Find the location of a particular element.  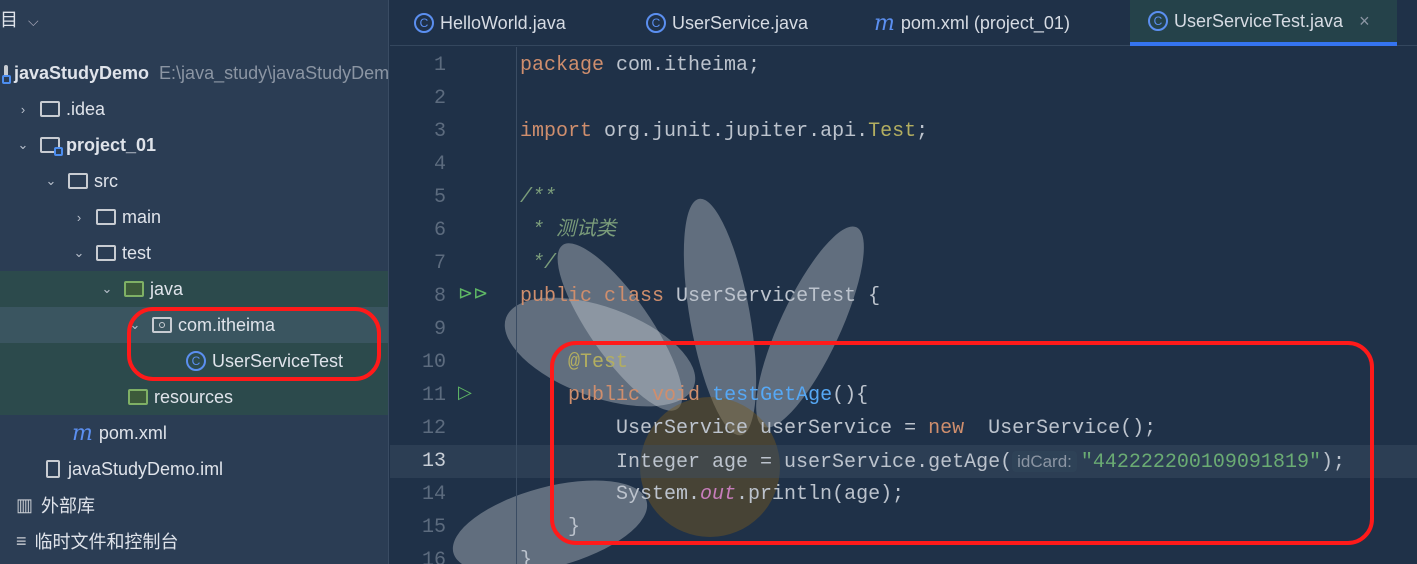

line-number: 7 is located at coordinates (439, 263).